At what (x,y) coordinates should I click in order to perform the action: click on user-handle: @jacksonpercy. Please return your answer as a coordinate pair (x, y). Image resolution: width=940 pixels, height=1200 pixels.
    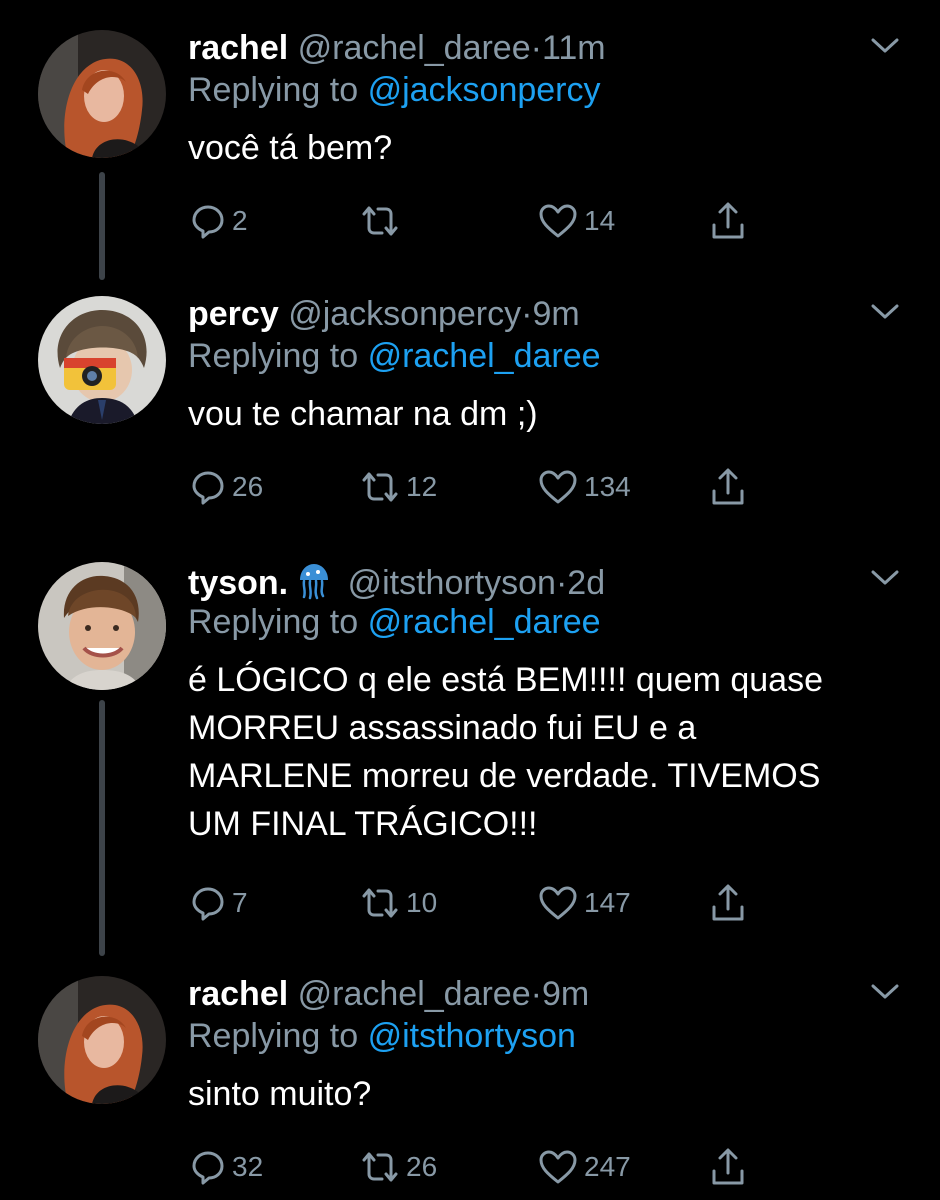
    Looking at the image, I should click on (404, 314).